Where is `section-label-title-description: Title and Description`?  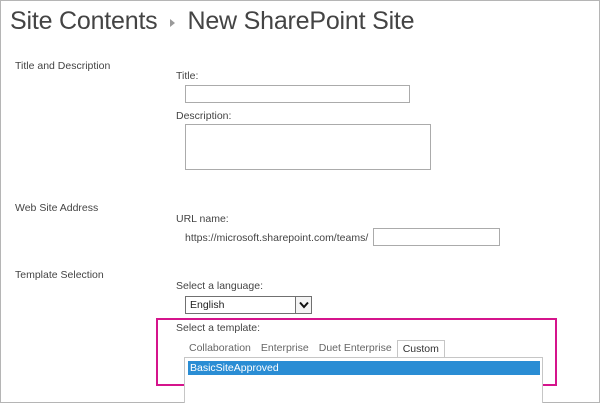
section-label-title-description: Title and Description is located at coordinates (63, 66).